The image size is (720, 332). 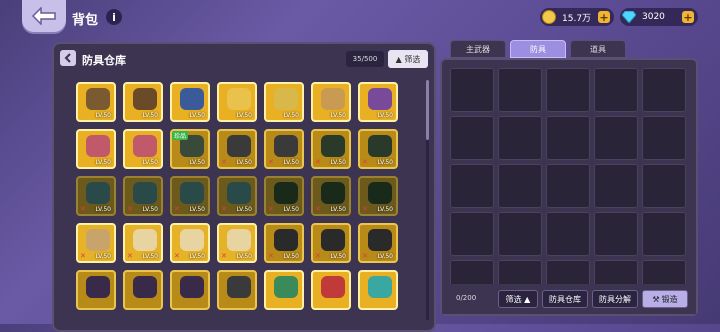 What do you see at coordinates (577, 17) in the screenshot?
I see `gold-counter: 15.7万 +` at bounding box center [577, 17].